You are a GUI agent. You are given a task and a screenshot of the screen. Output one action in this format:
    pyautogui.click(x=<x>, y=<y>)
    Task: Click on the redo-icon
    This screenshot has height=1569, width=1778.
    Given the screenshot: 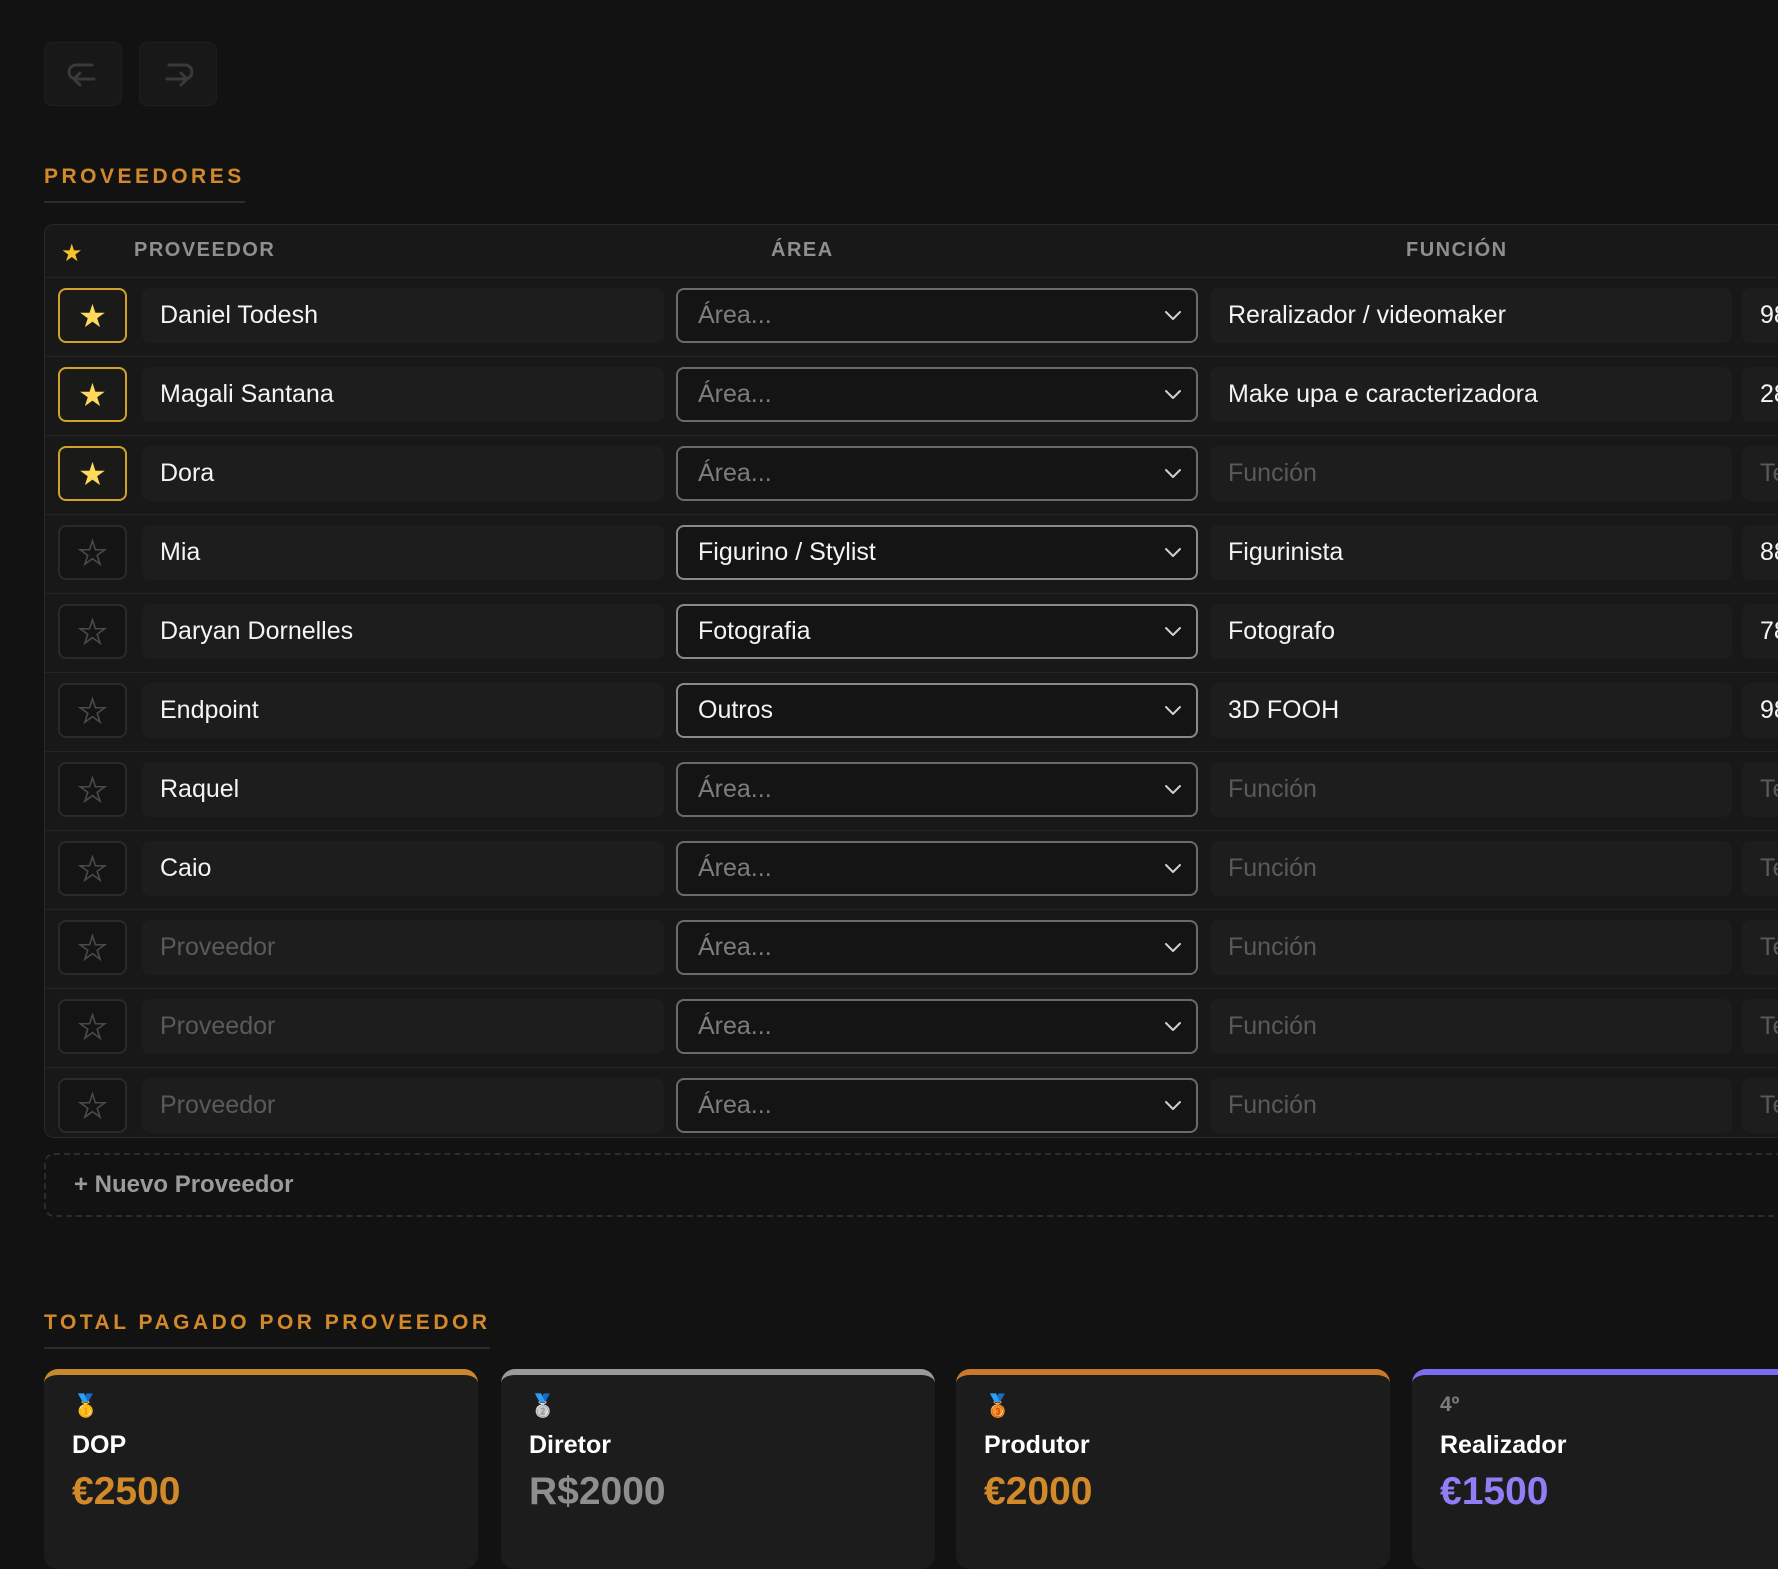 What is the action you would take?
    pyautogui.click(x=179, y=75)
    